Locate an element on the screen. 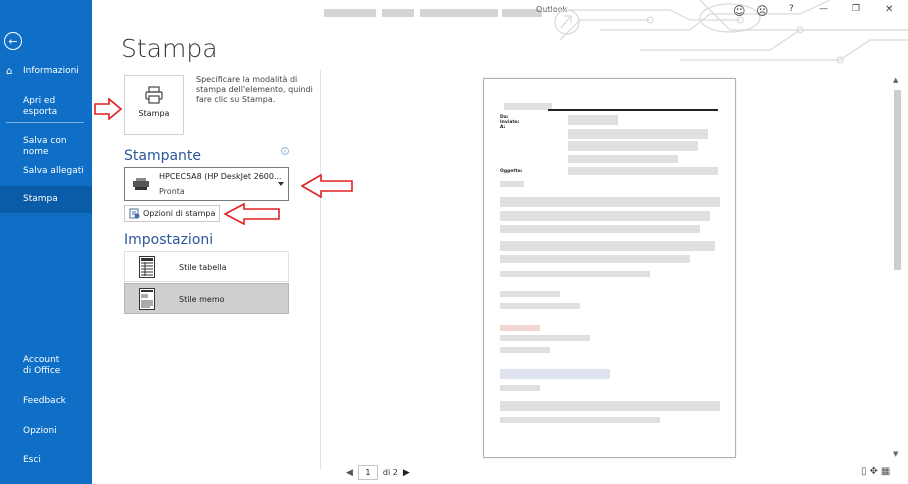 Image resolution: width=908 pixels, height=484 pixels. table-style-icon is located at coordinates (147, 267).